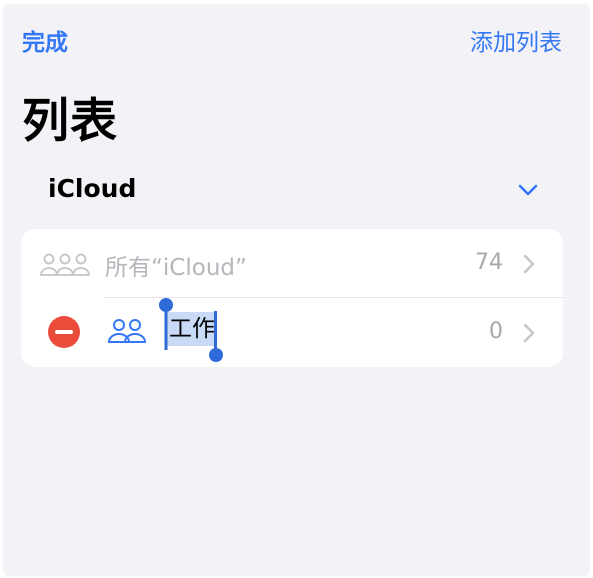 The height and width of the screenshot is (578, 593). What do you see at coordinates (64, 332) in the screenshot?
I see `delete-icon` at bounding box center [64, 332].